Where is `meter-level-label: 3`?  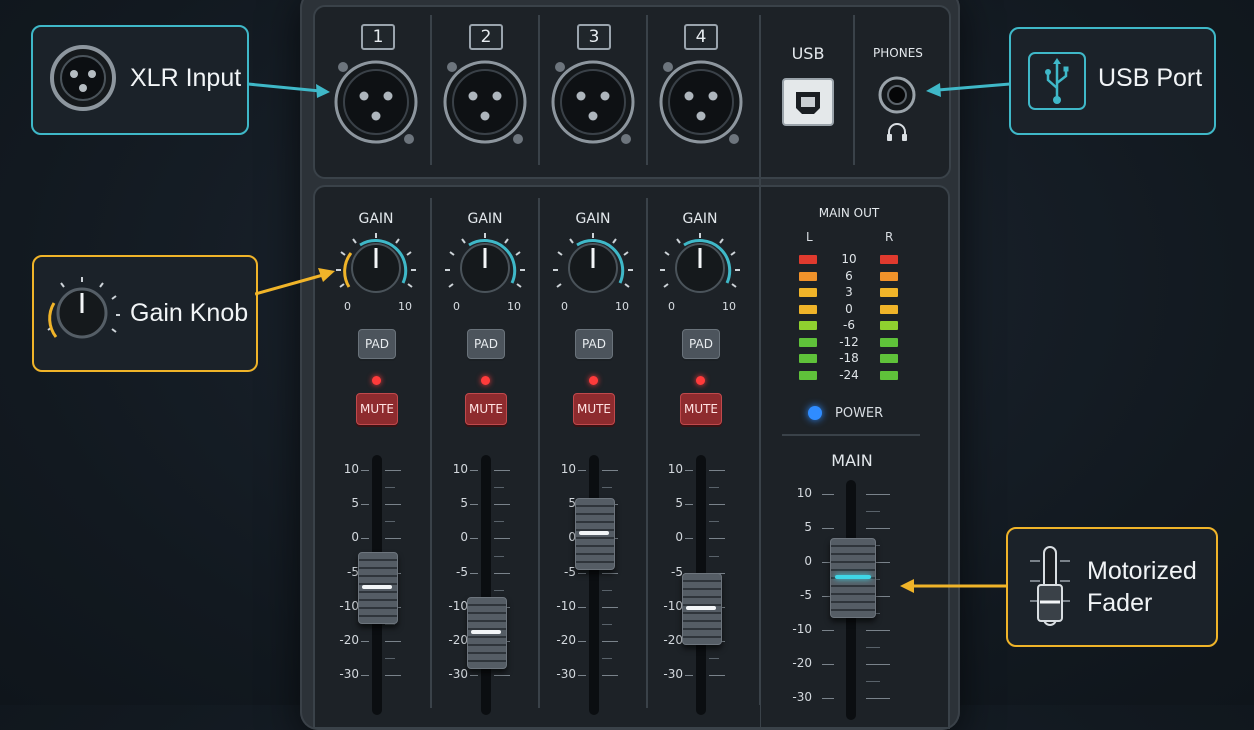 meter-level-label: 3 is located at coordinates (849, 292).